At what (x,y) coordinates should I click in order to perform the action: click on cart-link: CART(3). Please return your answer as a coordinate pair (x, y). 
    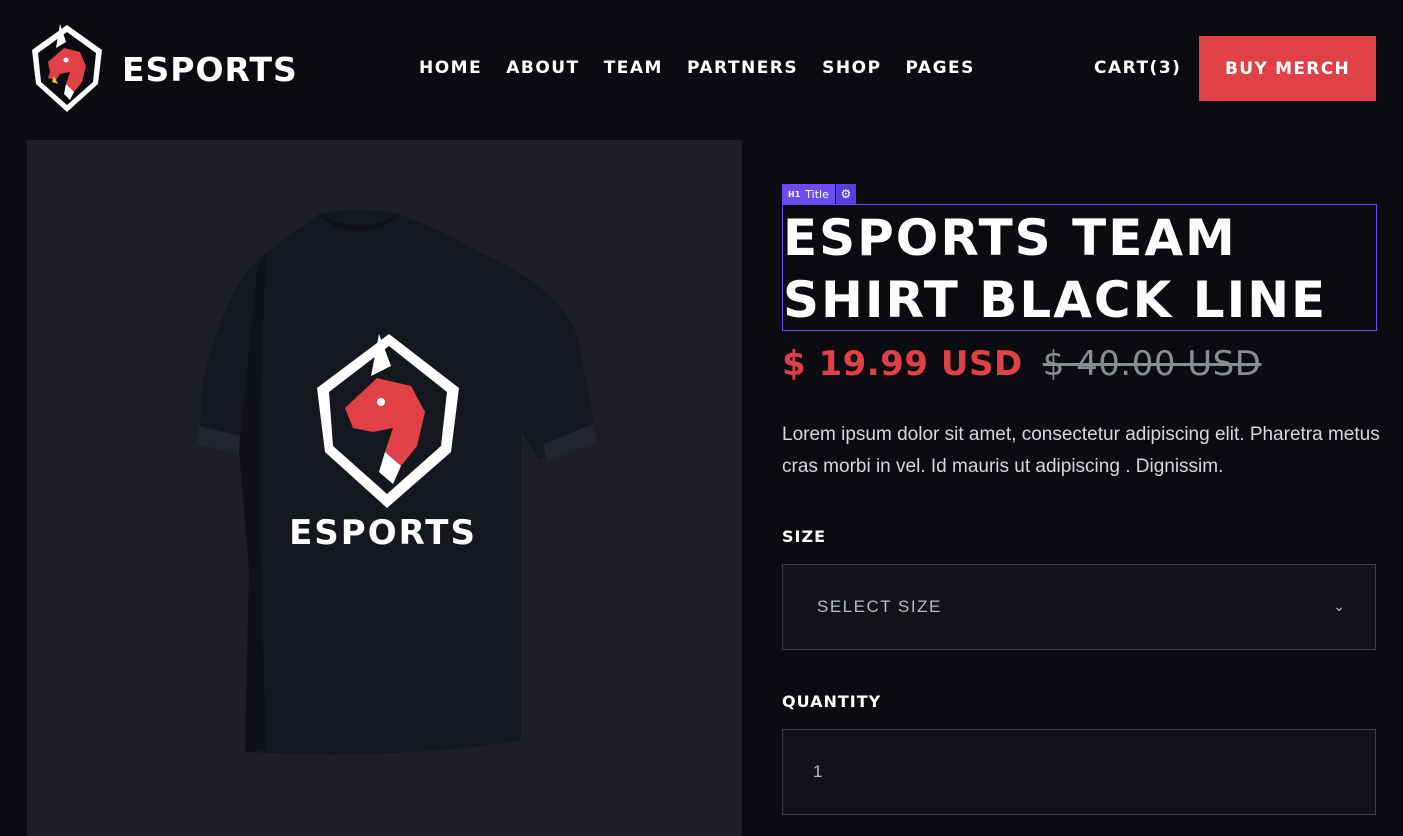
    Looking at the image, I should click on (1137, 68).